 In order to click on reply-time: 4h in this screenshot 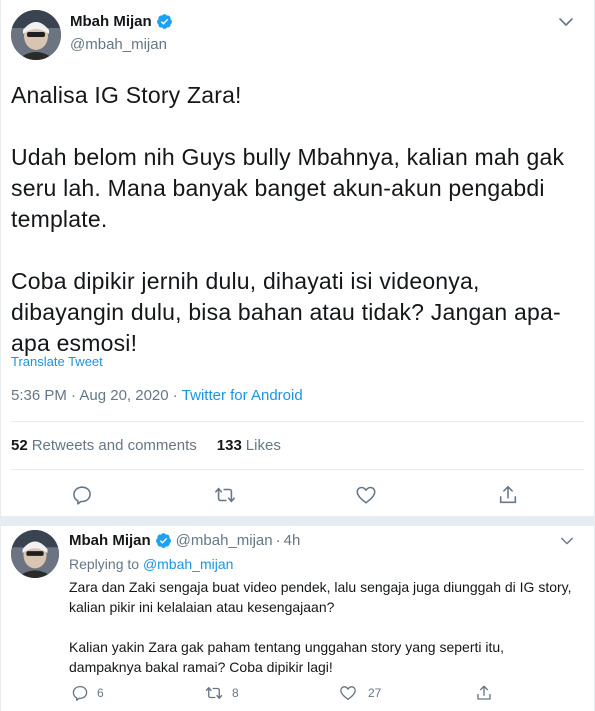, I will do `click(292, 540)`.